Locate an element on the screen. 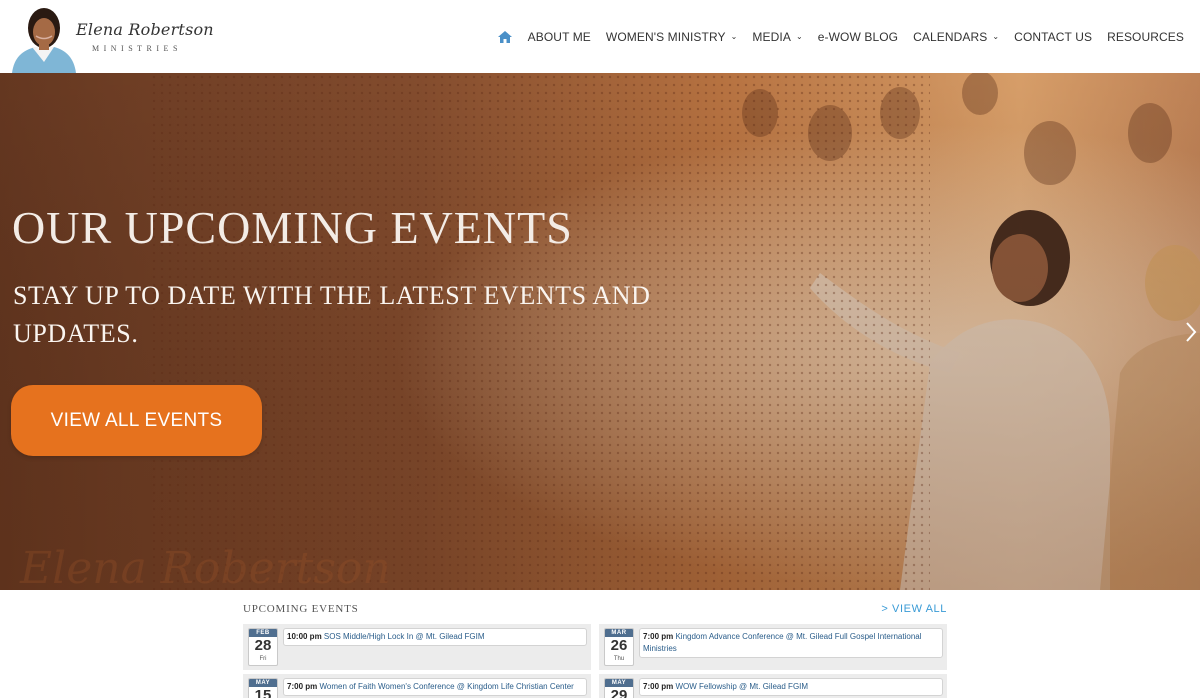 Image resolution: width=1200 pixels, height=698 pixels. nav-label: WOMEN'S MINISTRY is located at coordinates (665, 36).